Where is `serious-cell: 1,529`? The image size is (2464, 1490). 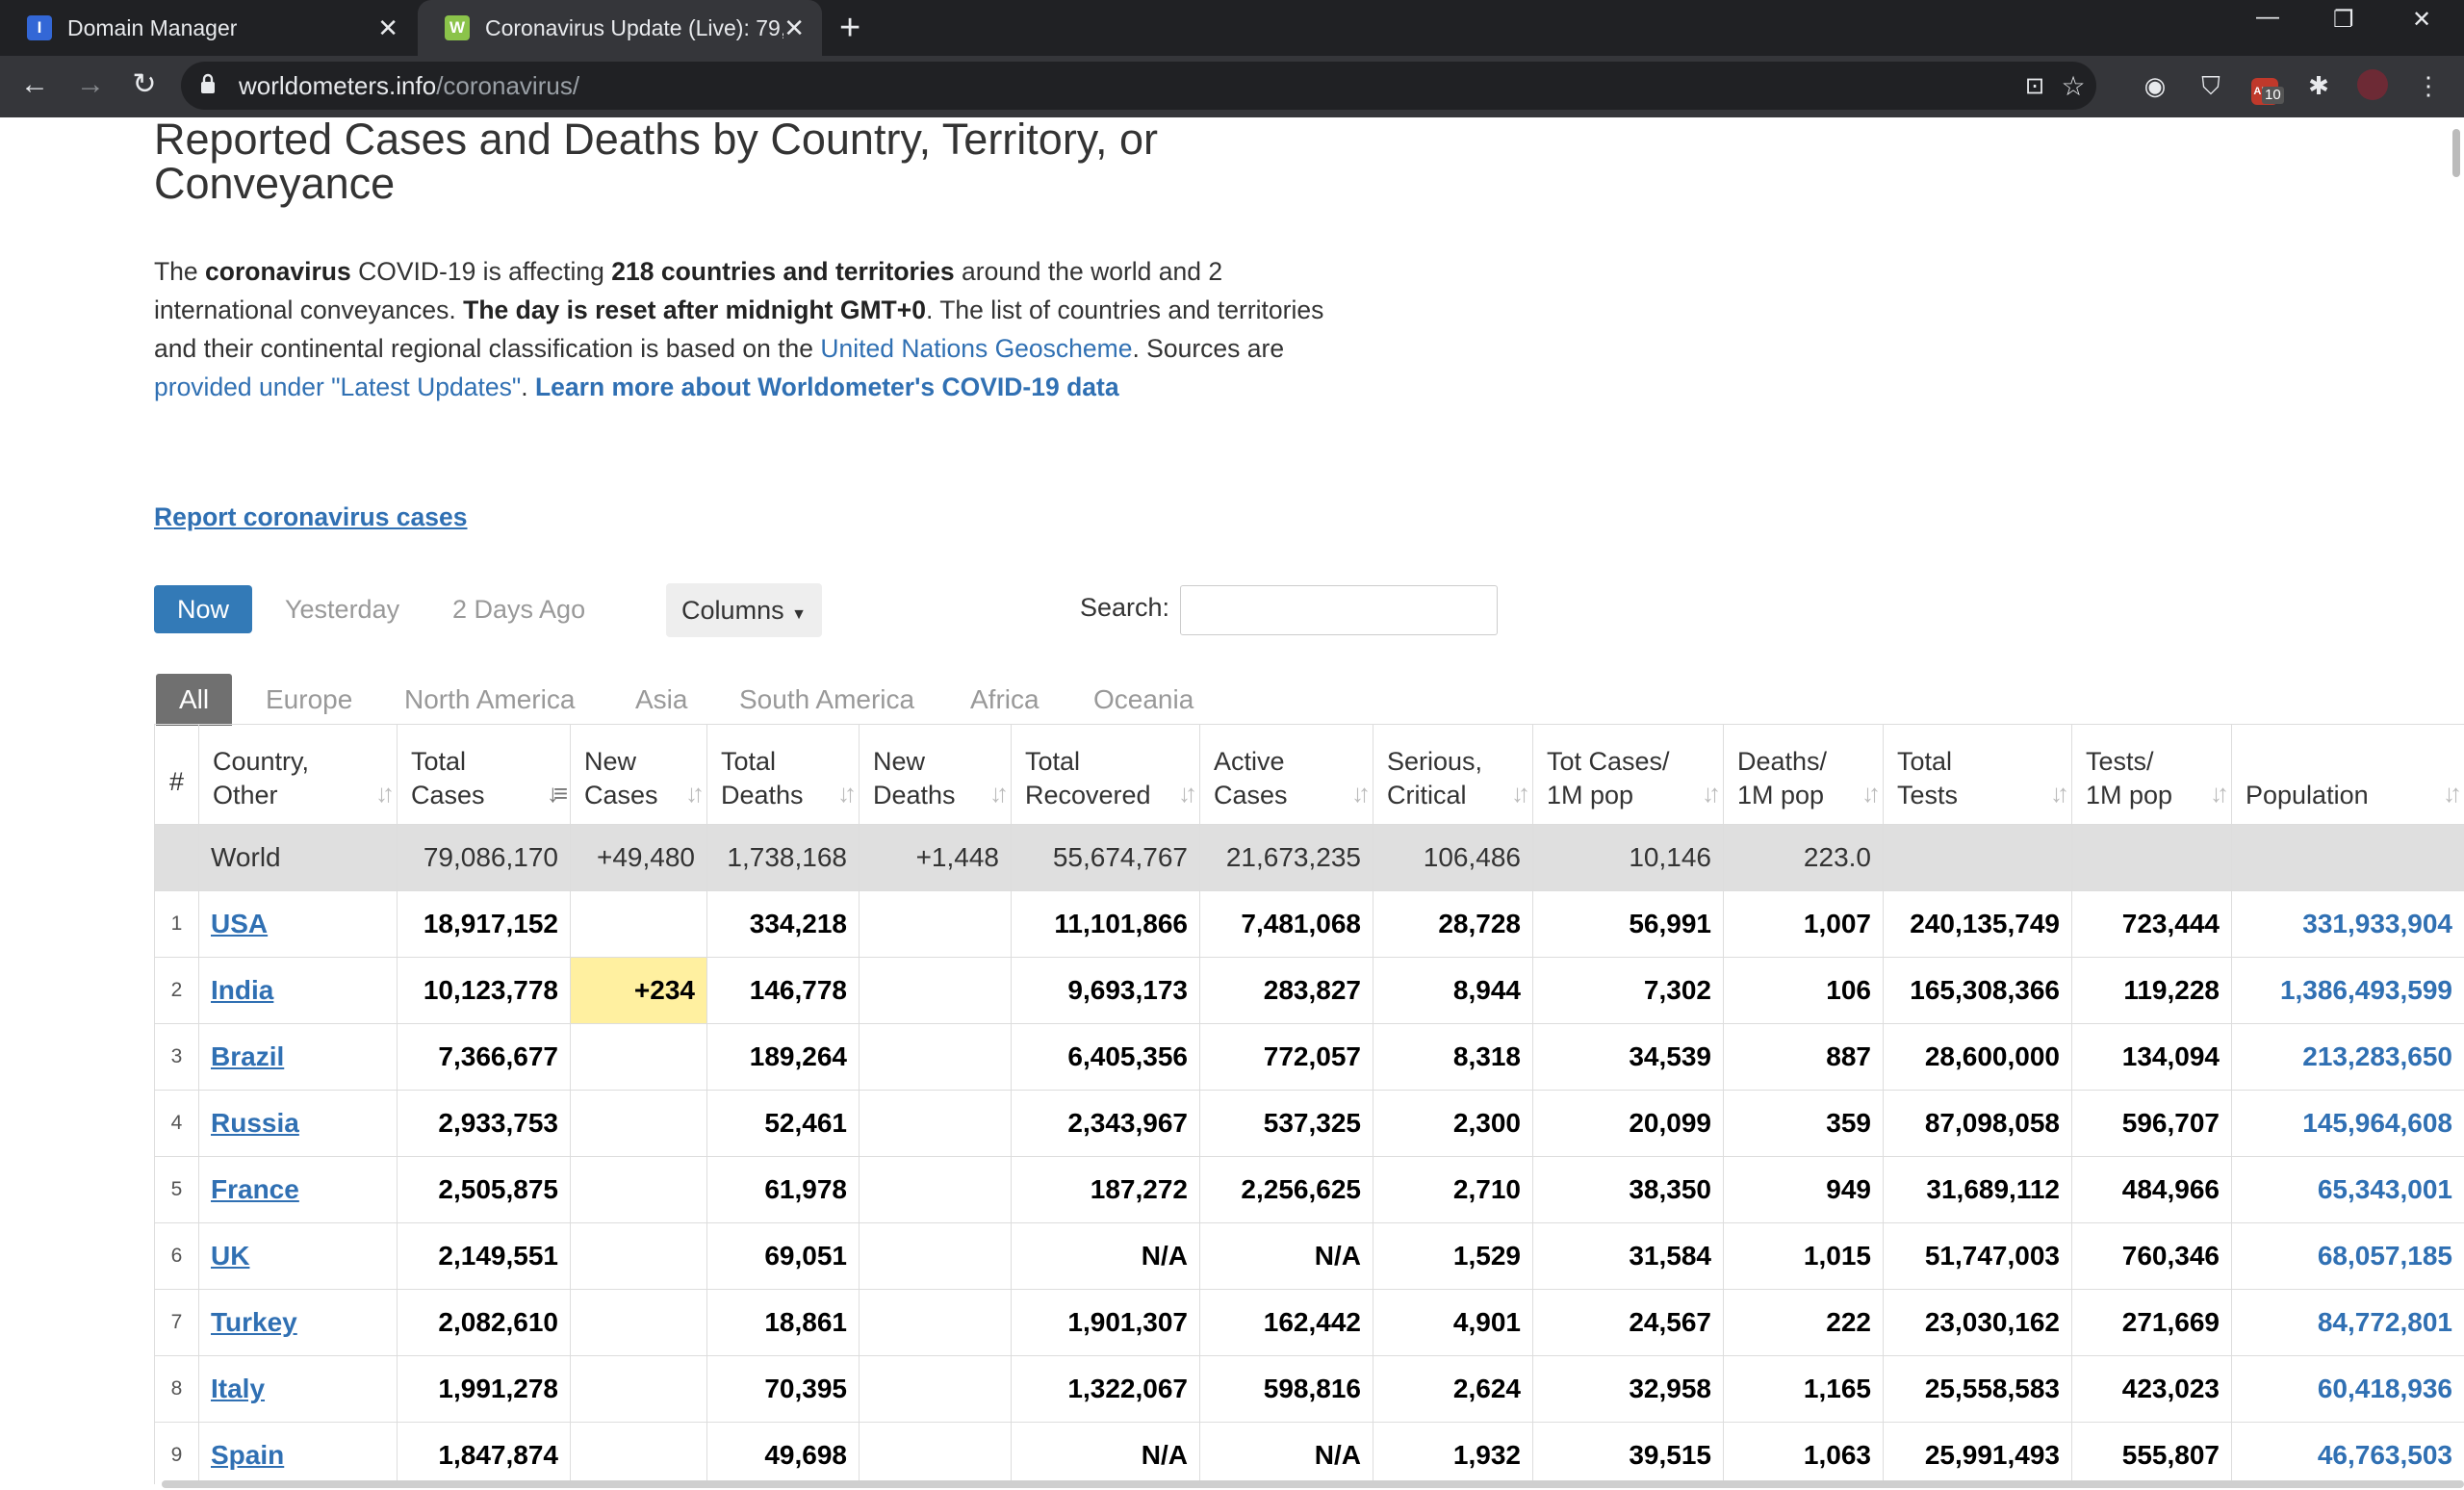 serious-cell: 1,529 is located at coordinates (1453, 1256).